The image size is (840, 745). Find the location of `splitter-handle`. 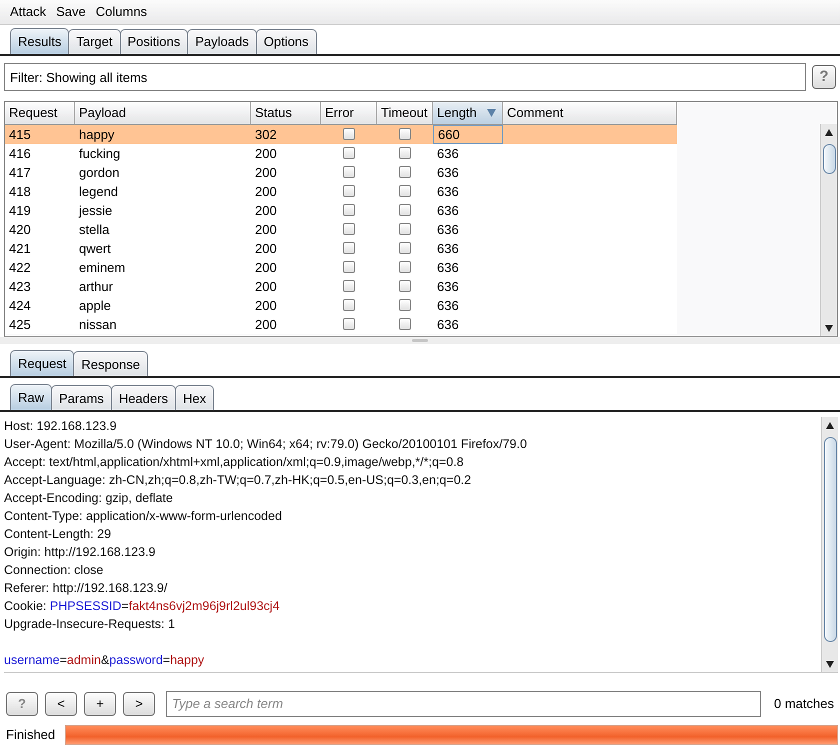

splitter-handle is located at coordinates (420, 340).